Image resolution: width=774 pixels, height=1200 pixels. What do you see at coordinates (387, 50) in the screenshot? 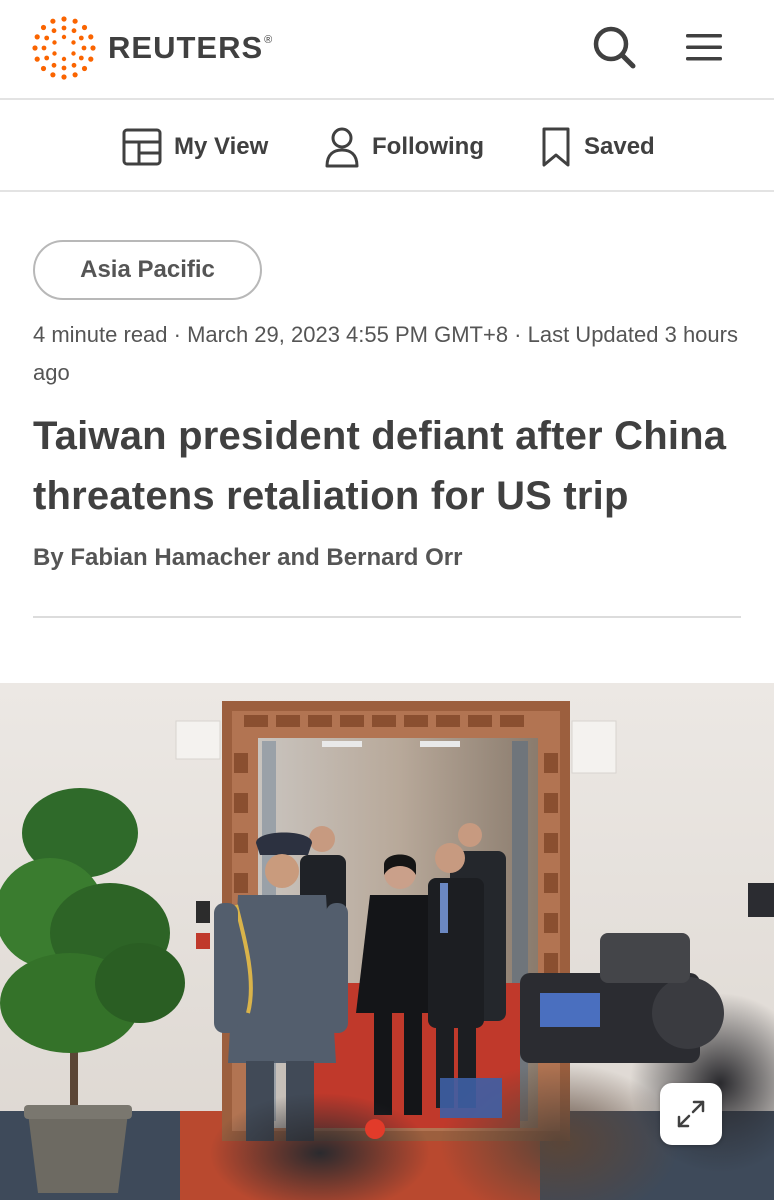
I see `site-header: REUTERS®` at bounding box center [387, 50].